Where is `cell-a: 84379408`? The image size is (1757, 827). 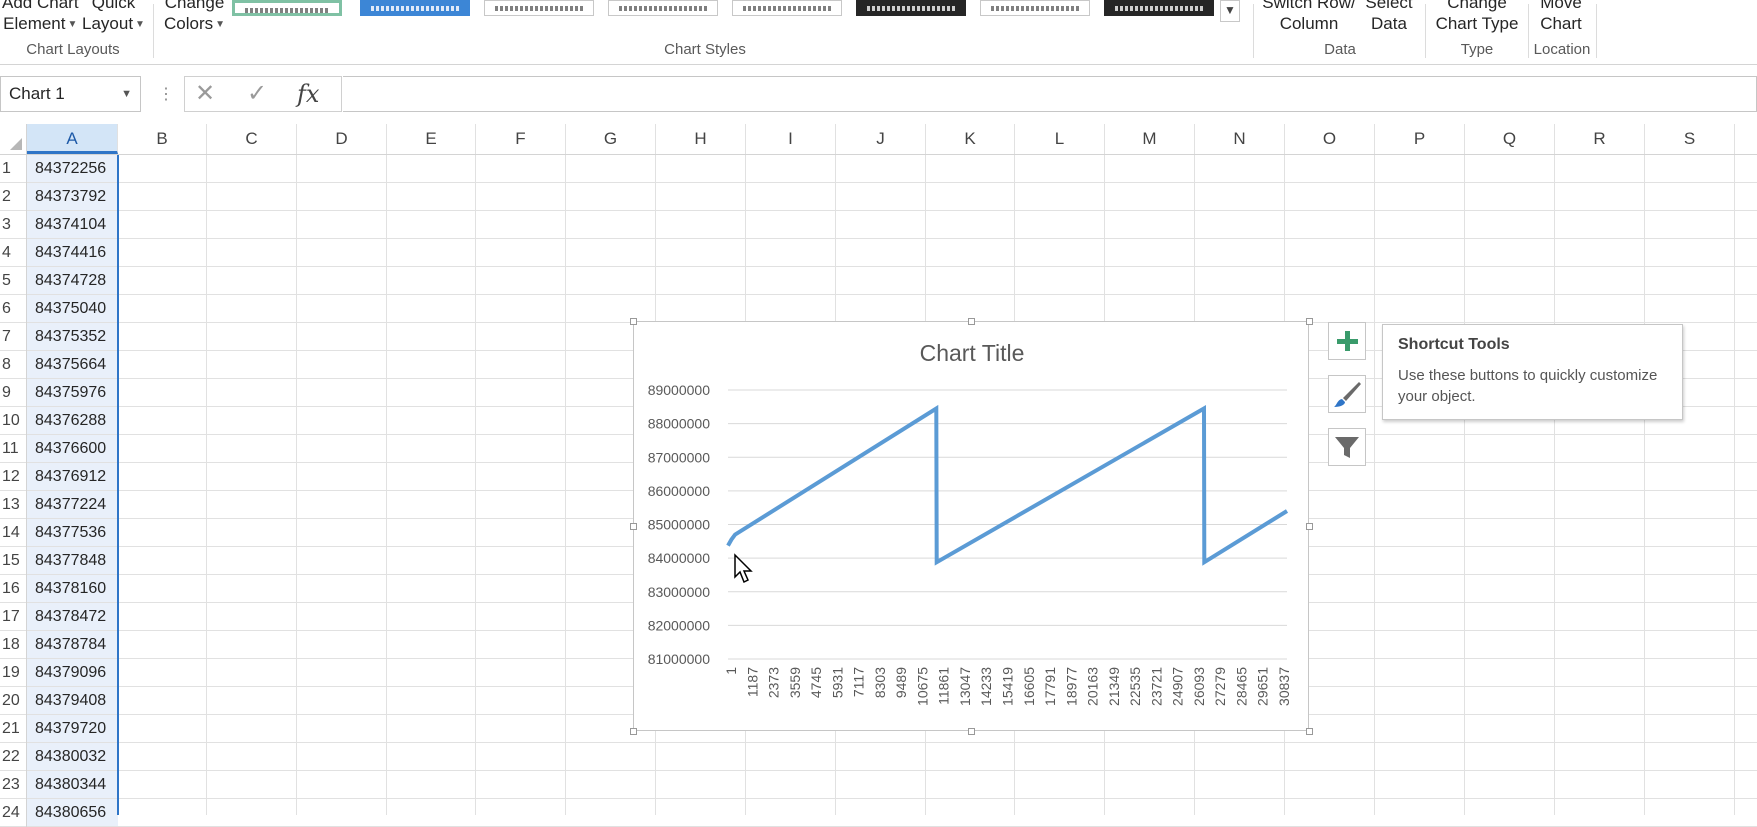
cell-a: 84379408 is located at coordinates (72, 700).